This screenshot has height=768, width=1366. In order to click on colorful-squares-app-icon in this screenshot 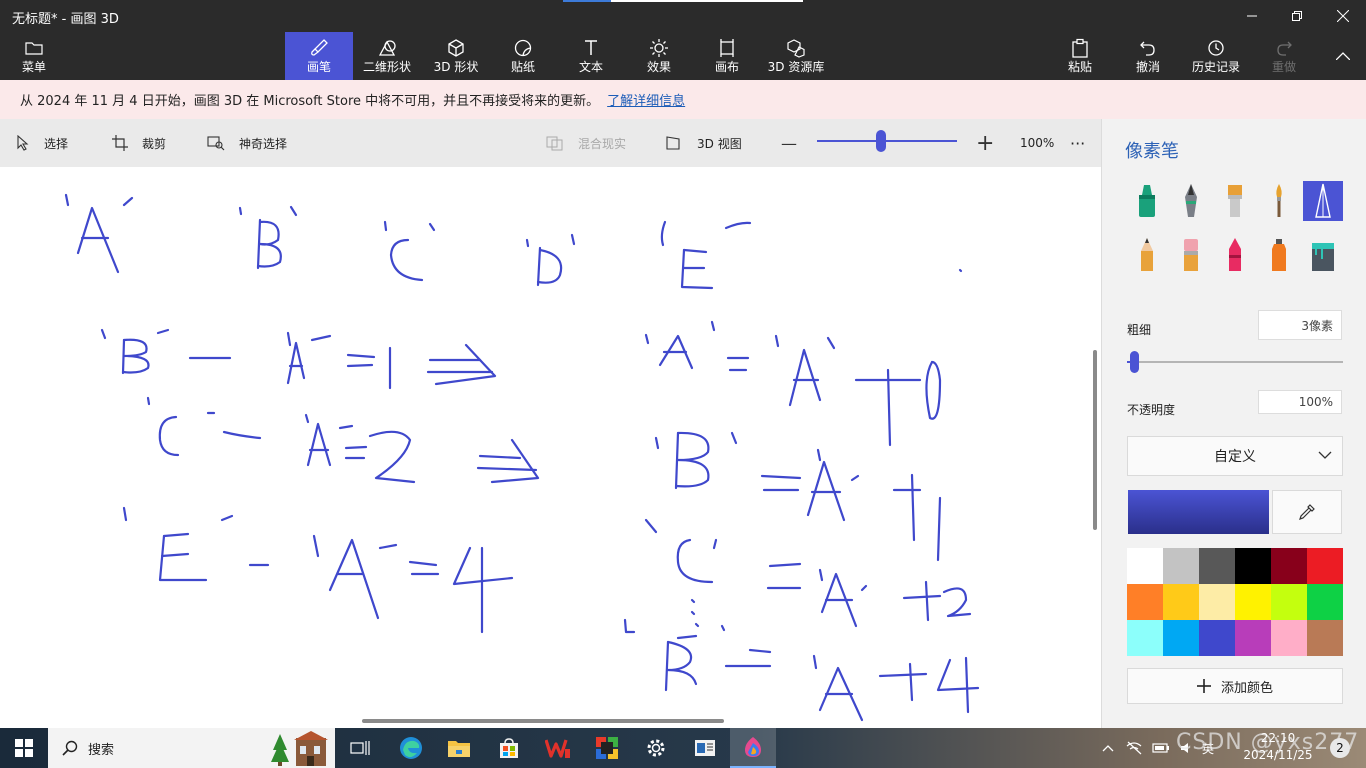, I will do `click(607, 748)`.